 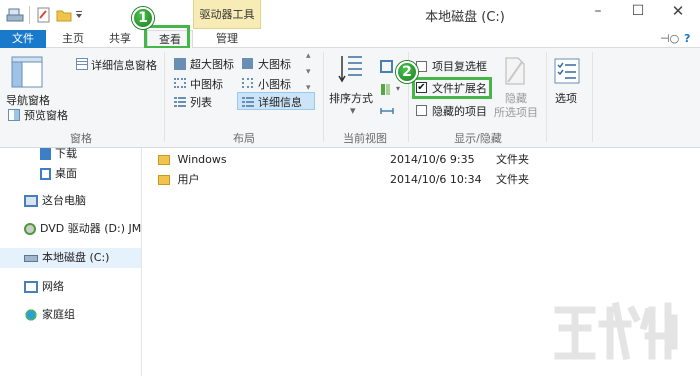 What do you see at coordinates (616, 331) in the screenshot?
I see `watermark-logo` at bounding box center [616, 331].